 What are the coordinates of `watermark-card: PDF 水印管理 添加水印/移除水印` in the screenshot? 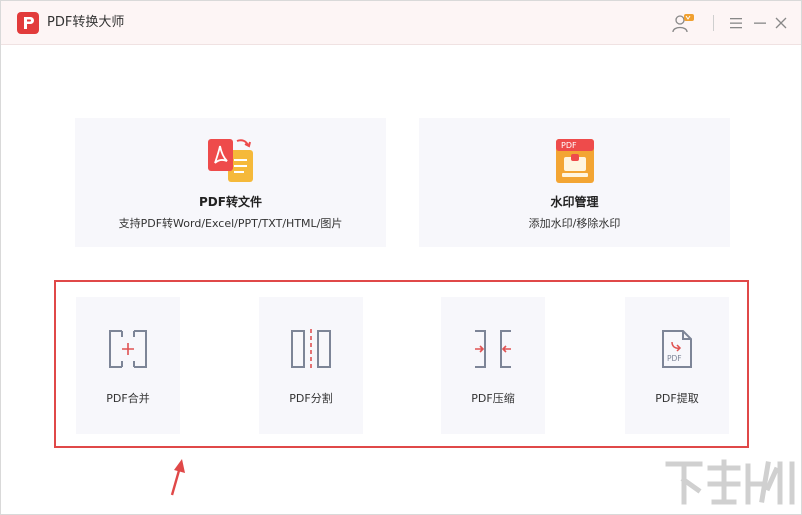 It's located at (574, 182).